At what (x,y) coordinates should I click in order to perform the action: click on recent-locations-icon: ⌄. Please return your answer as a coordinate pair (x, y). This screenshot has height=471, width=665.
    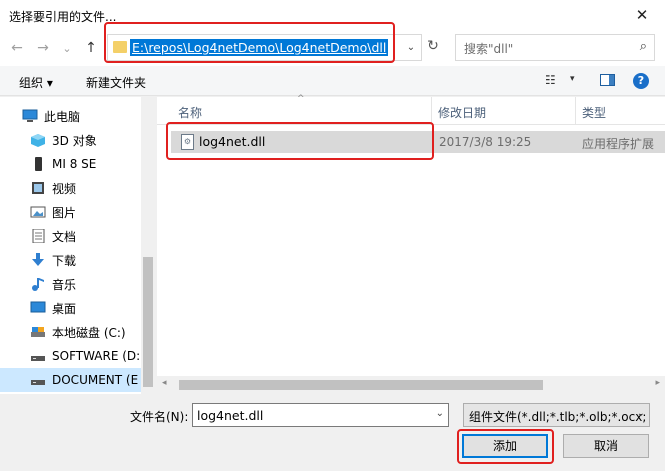
    Looking at the image, I should click on (67, 48).